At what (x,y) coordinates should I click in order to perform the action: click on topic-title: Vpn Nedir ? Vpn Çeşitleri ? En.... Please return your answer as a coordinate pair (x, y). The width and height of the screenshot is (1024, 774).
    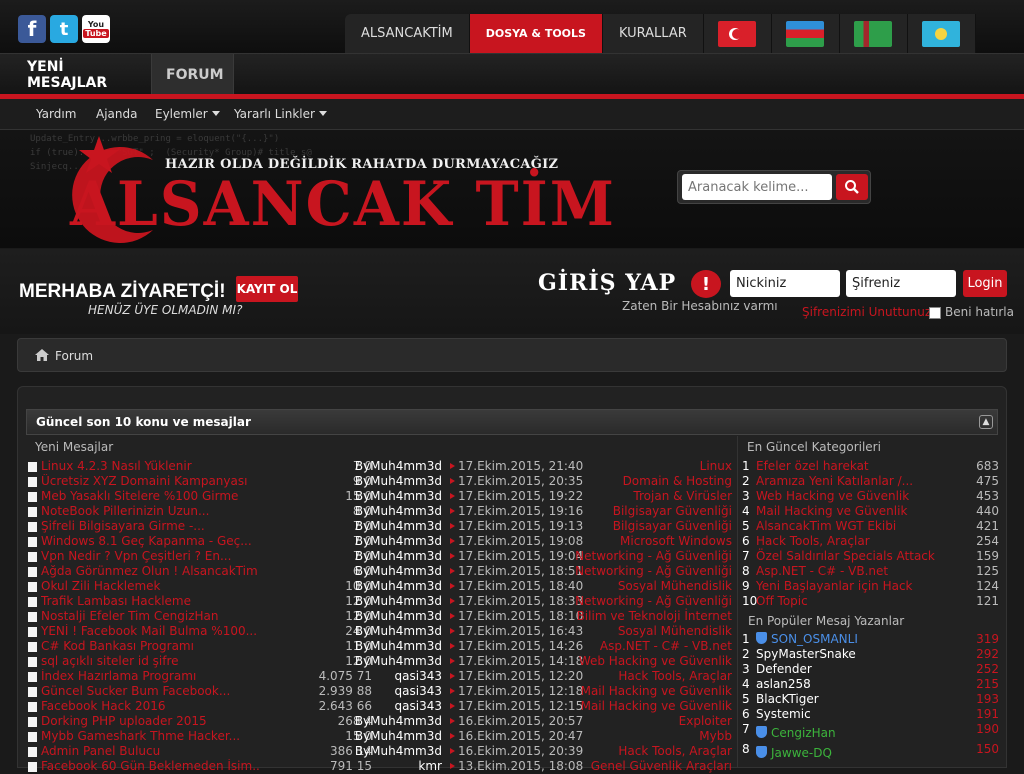
    Looking at the image, I should click on (151, 556).